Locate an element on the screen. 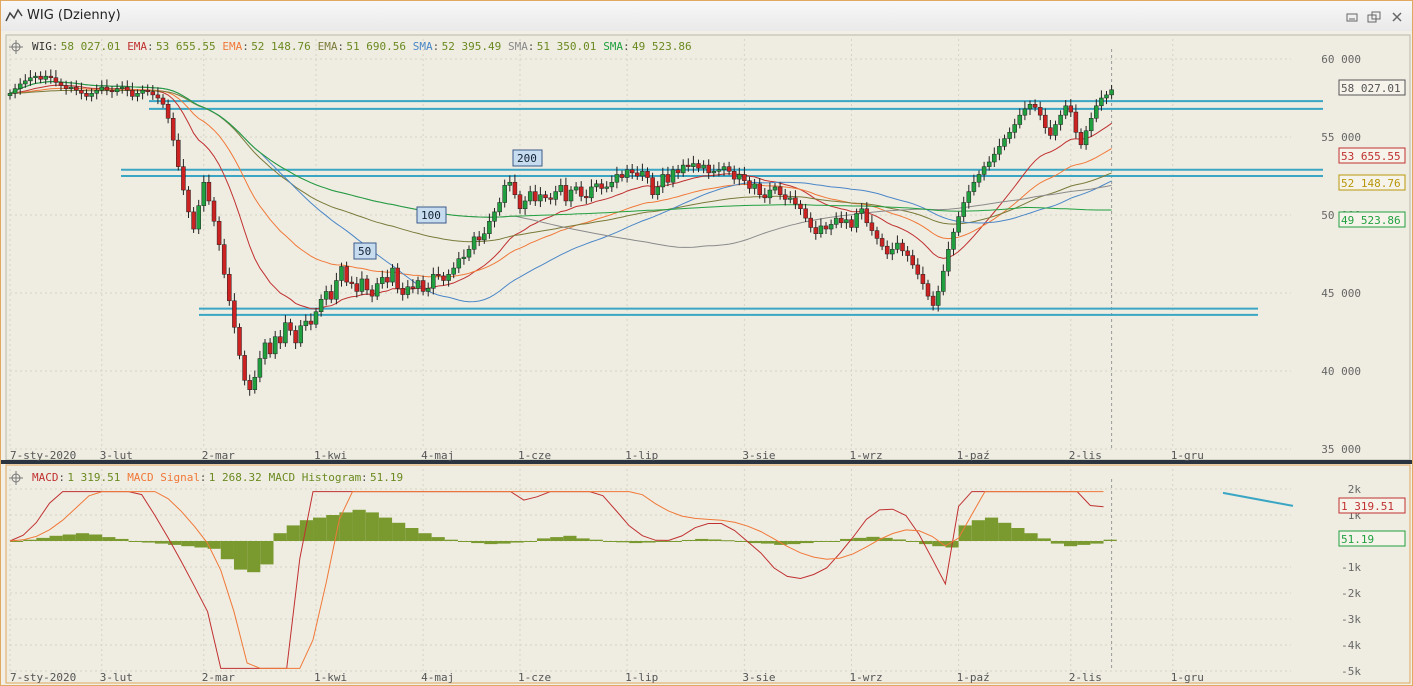 The height and width of the screenshot is (686, 1413). price-legend-name: WIG is located at coordinates (42, 46).